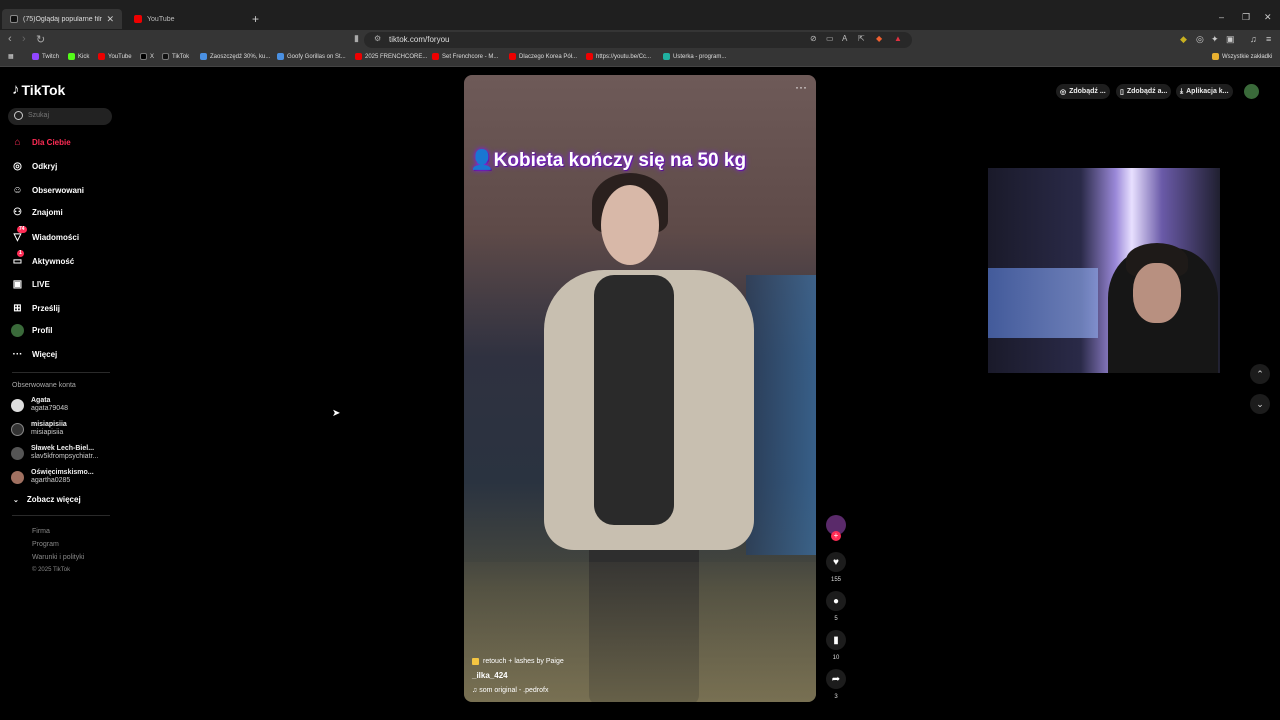 This screenshot has height=720, width=1280. I want to click on sidebar-toggle-icon: ▣, so click(1230, 39).